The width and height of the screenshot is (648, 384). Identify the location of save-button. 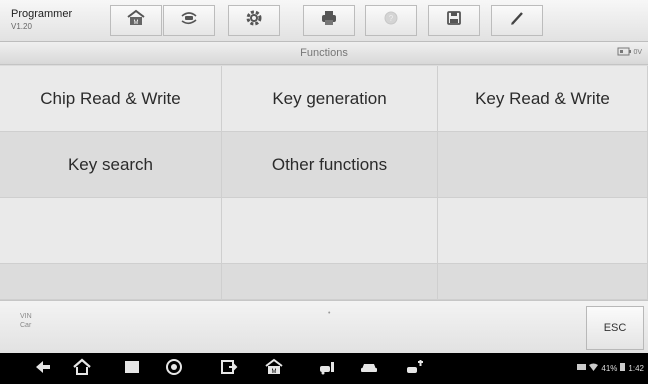
(454, 20).